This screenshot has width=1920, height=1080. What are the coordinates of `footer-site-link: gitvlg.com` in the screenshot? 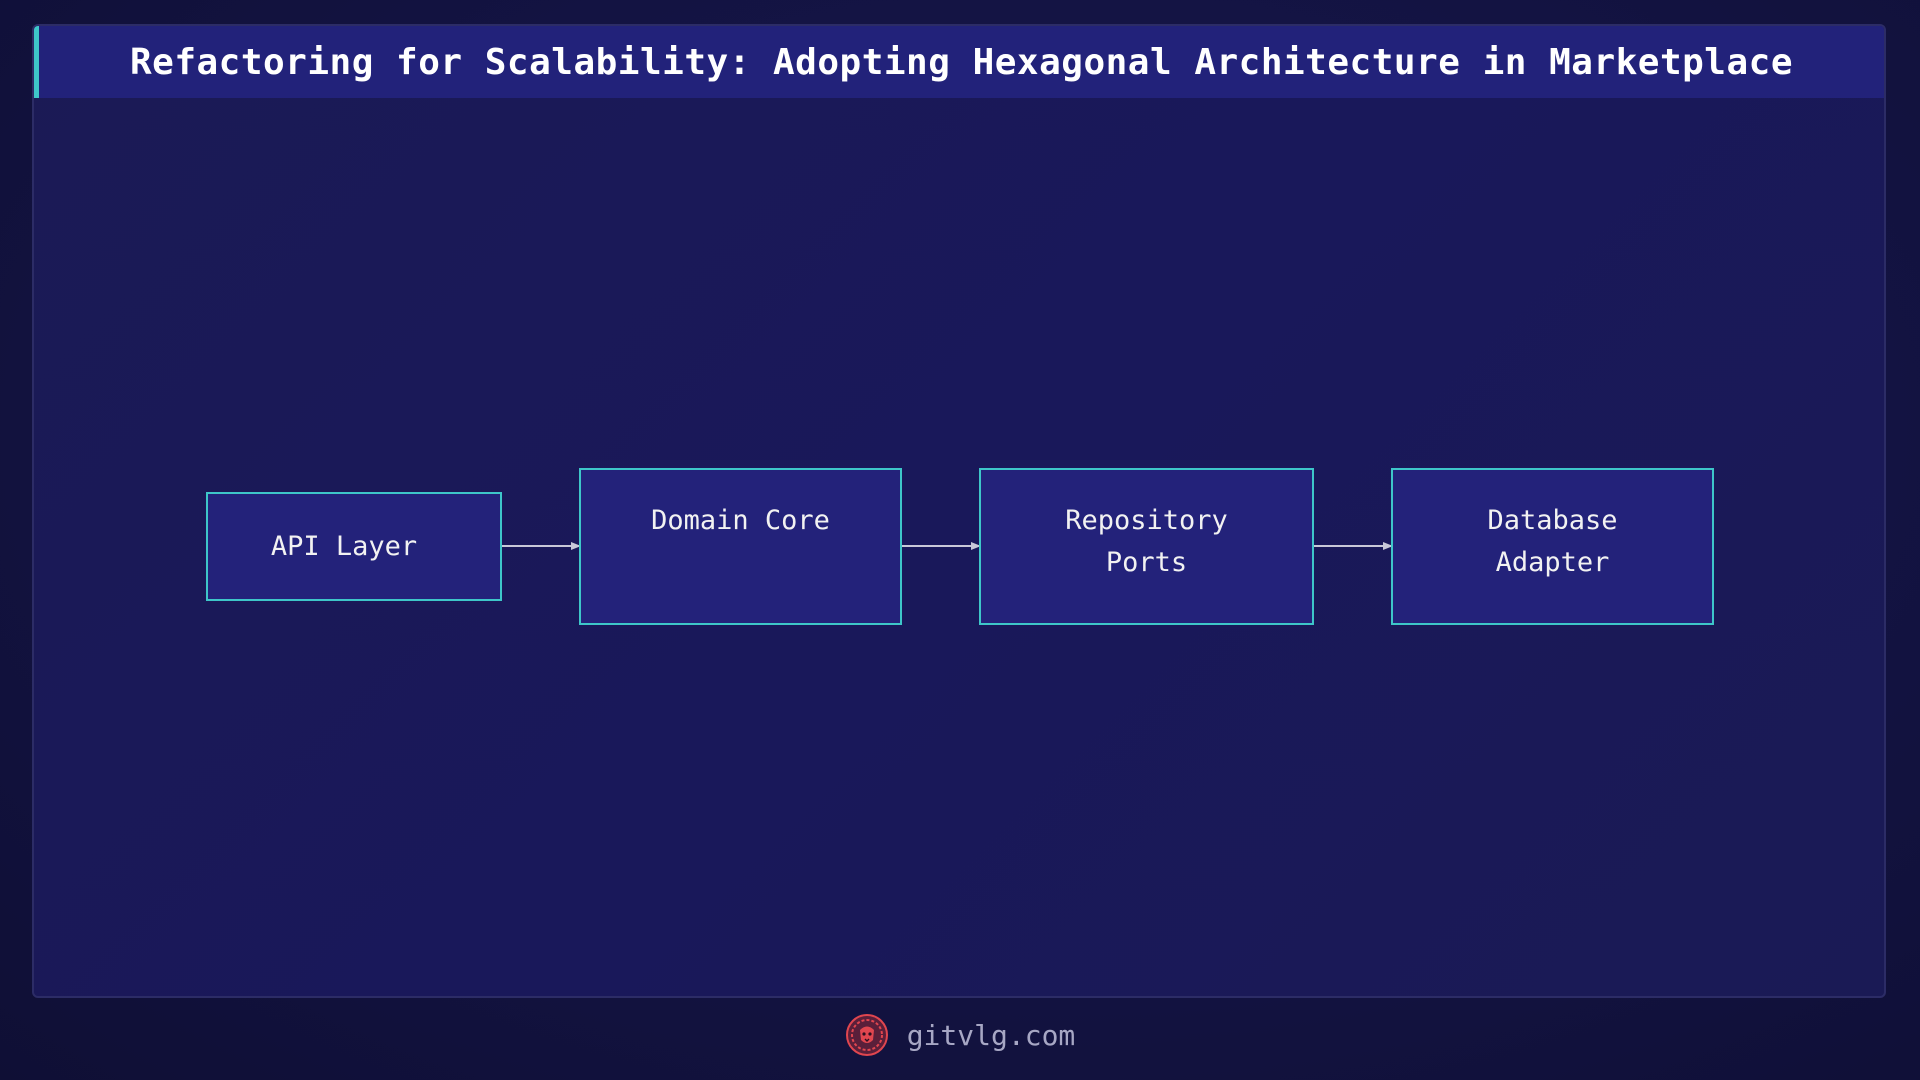 It's located at (991, 1035).